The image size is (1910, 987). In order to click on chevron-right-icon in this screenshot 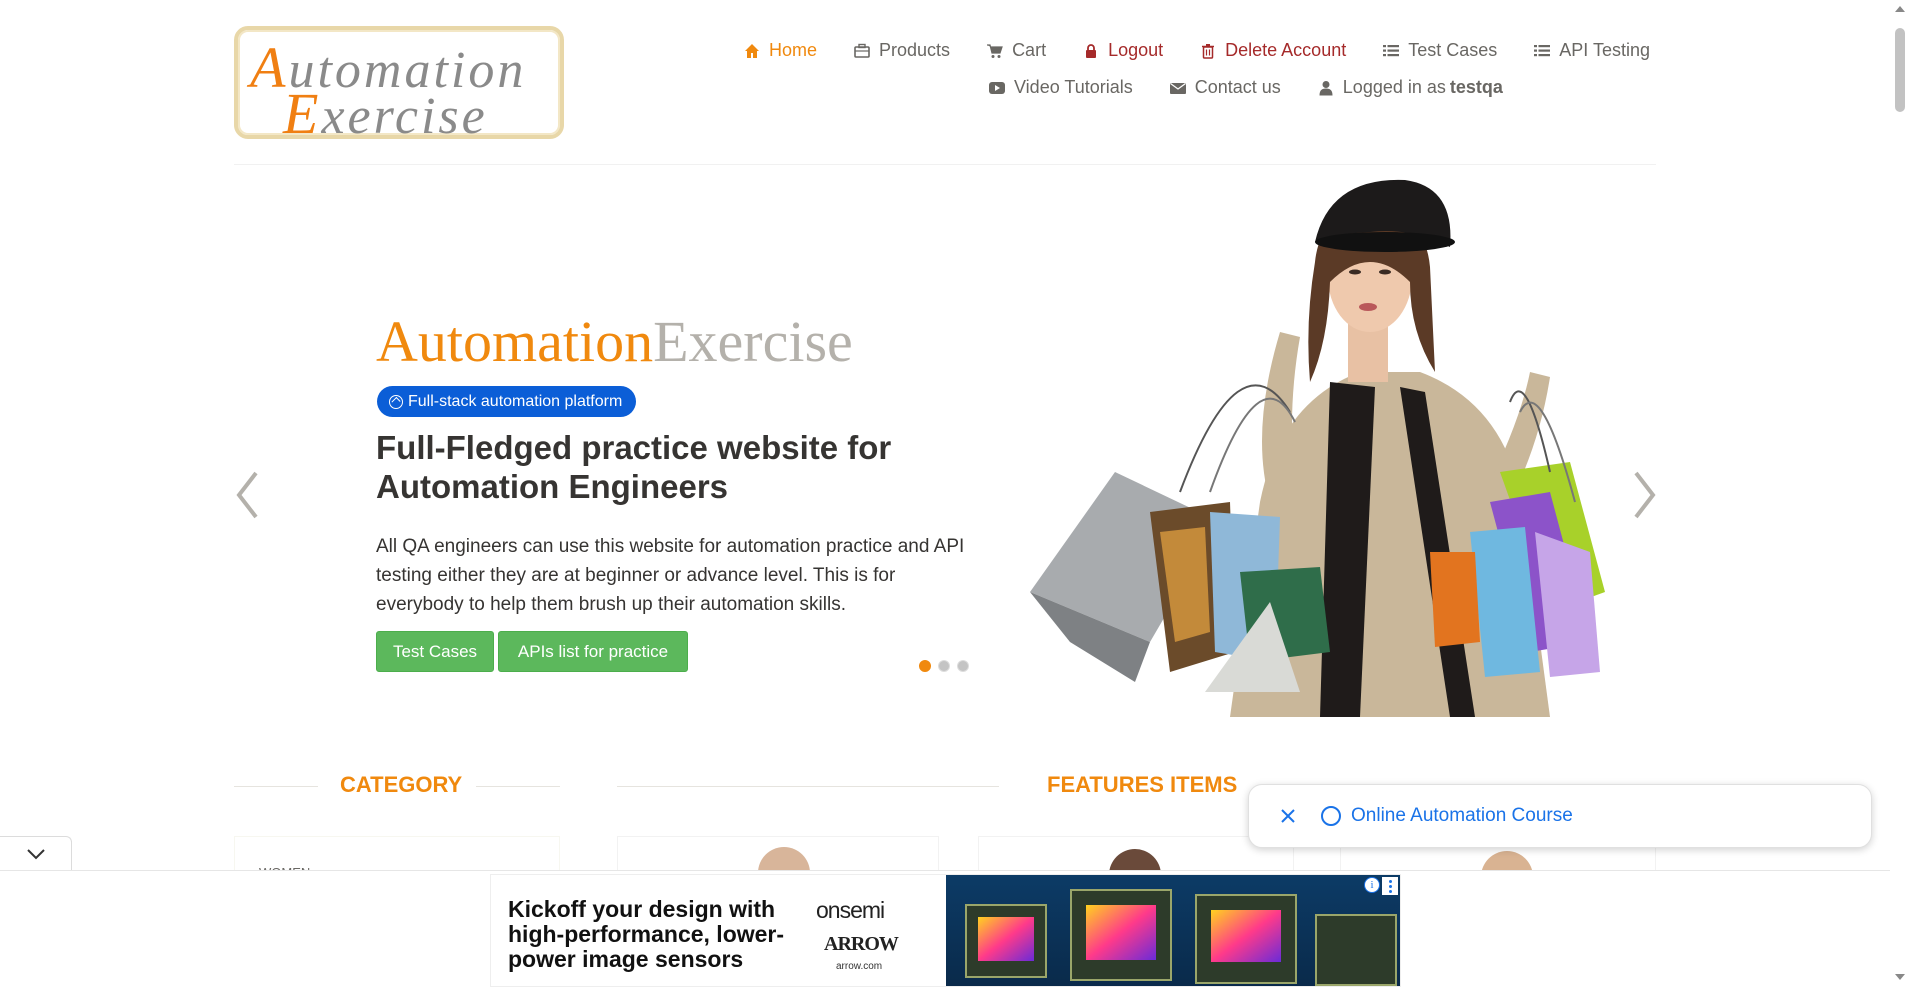, I will do `click(1645, 495)`.